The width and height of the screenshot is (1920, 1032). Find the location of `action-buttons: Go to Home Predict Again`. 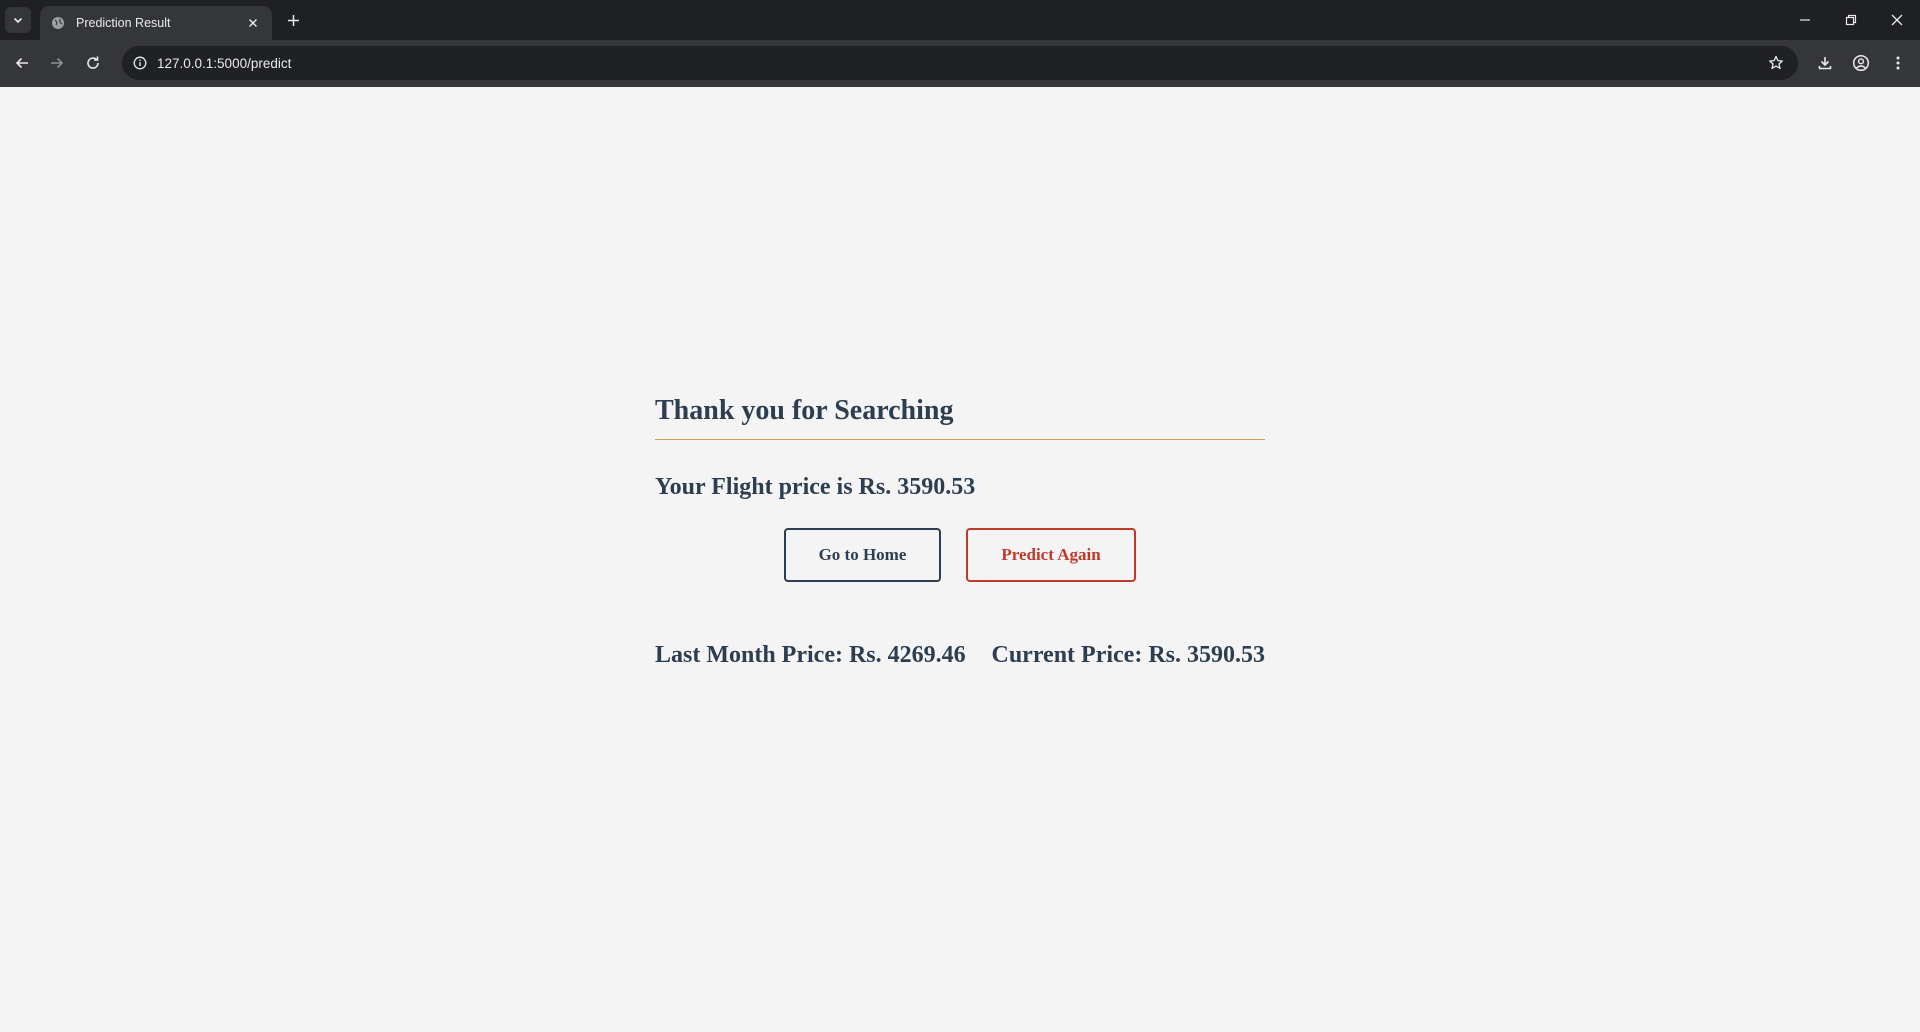

action-buttons: Go to Home Predict Again is located at coordinates (960, 555).